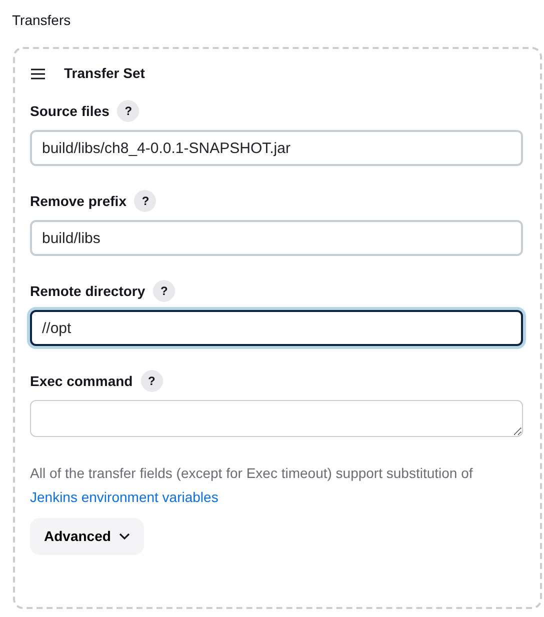 The image size is (544, 617). What do you see at coordinates (124, 536) in the screenshot?
I see `chevron-down-icon` at bounding box center [124, 536].